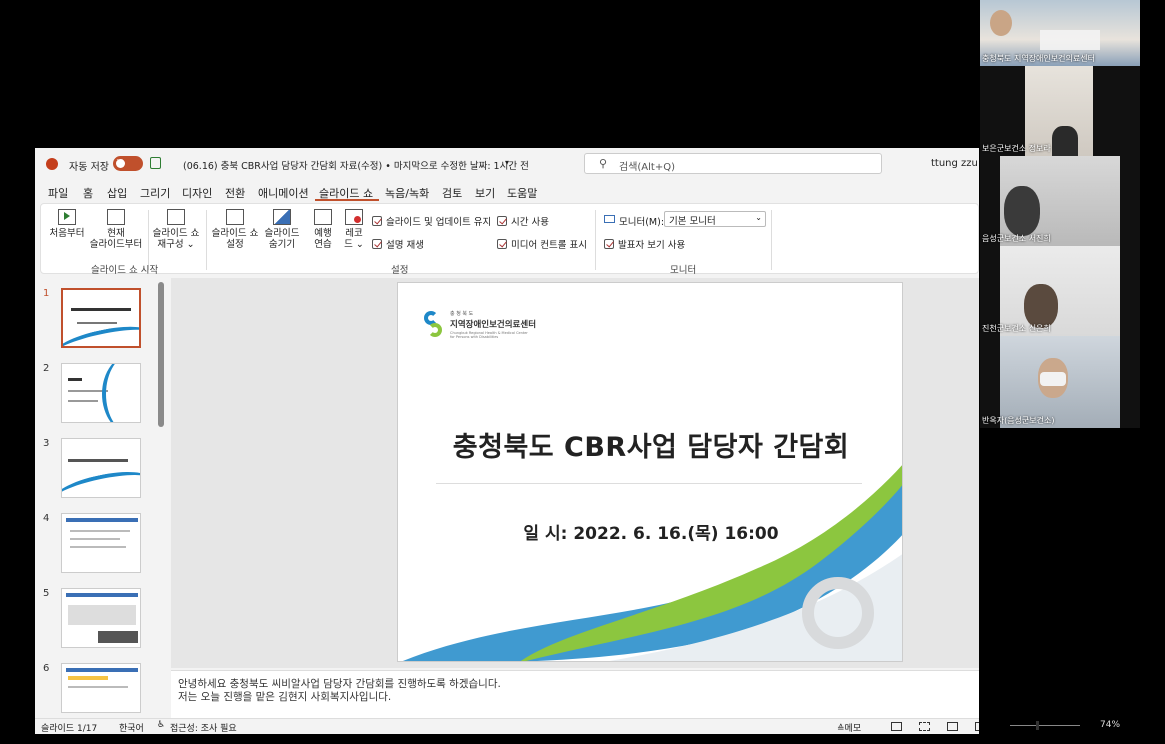 The image size is (1165, 744). I want to click on rehearse-button: 예행 연습, so click(323, 229).